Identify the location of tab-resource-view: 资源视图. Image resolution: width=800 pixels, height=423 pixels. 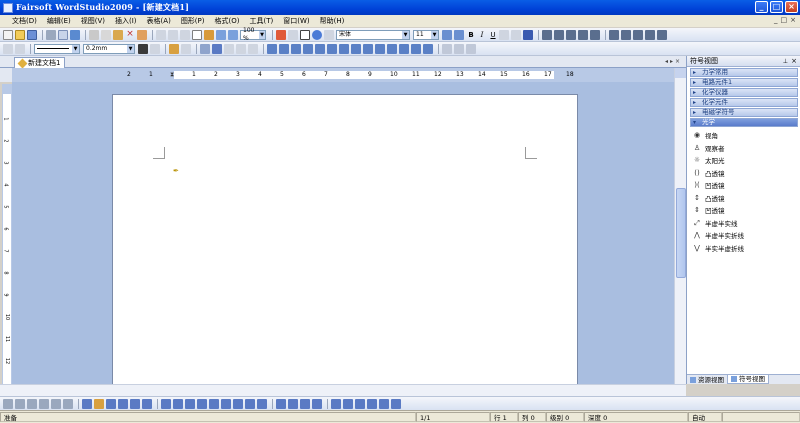
(707, 379).